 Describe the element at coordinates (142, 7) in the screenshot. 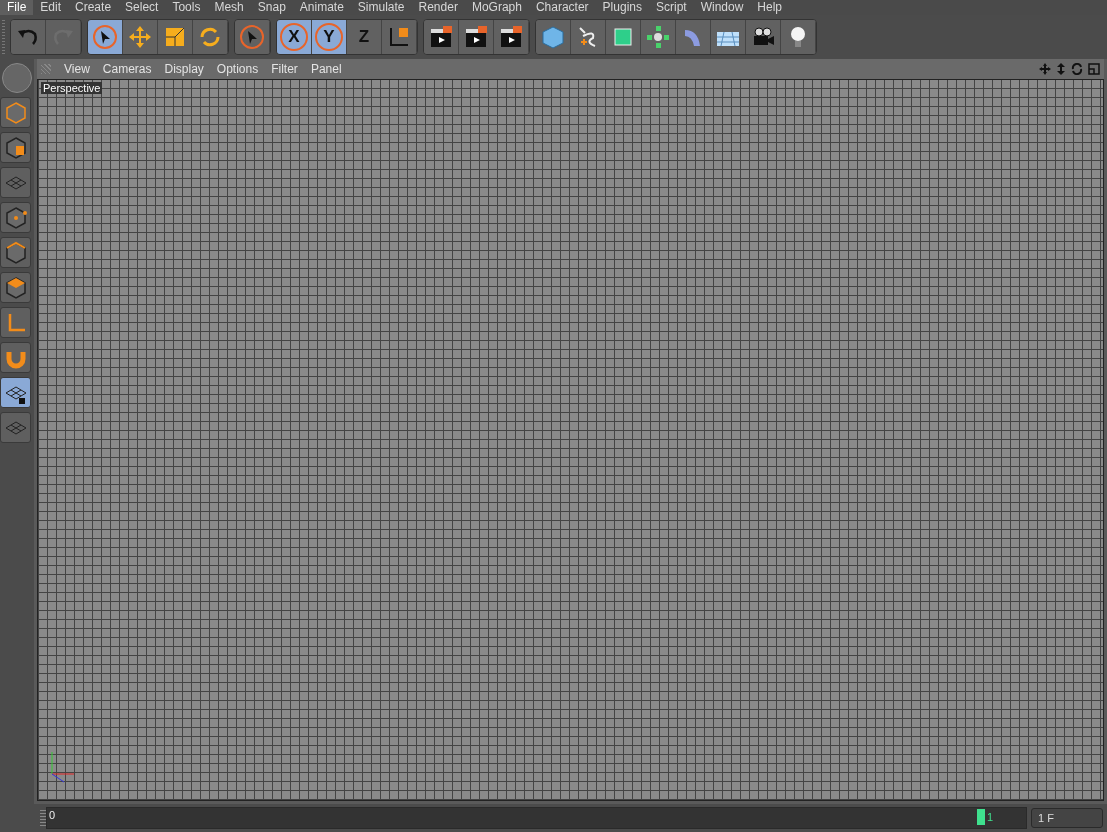

I see `menu-item: Select` at that location.